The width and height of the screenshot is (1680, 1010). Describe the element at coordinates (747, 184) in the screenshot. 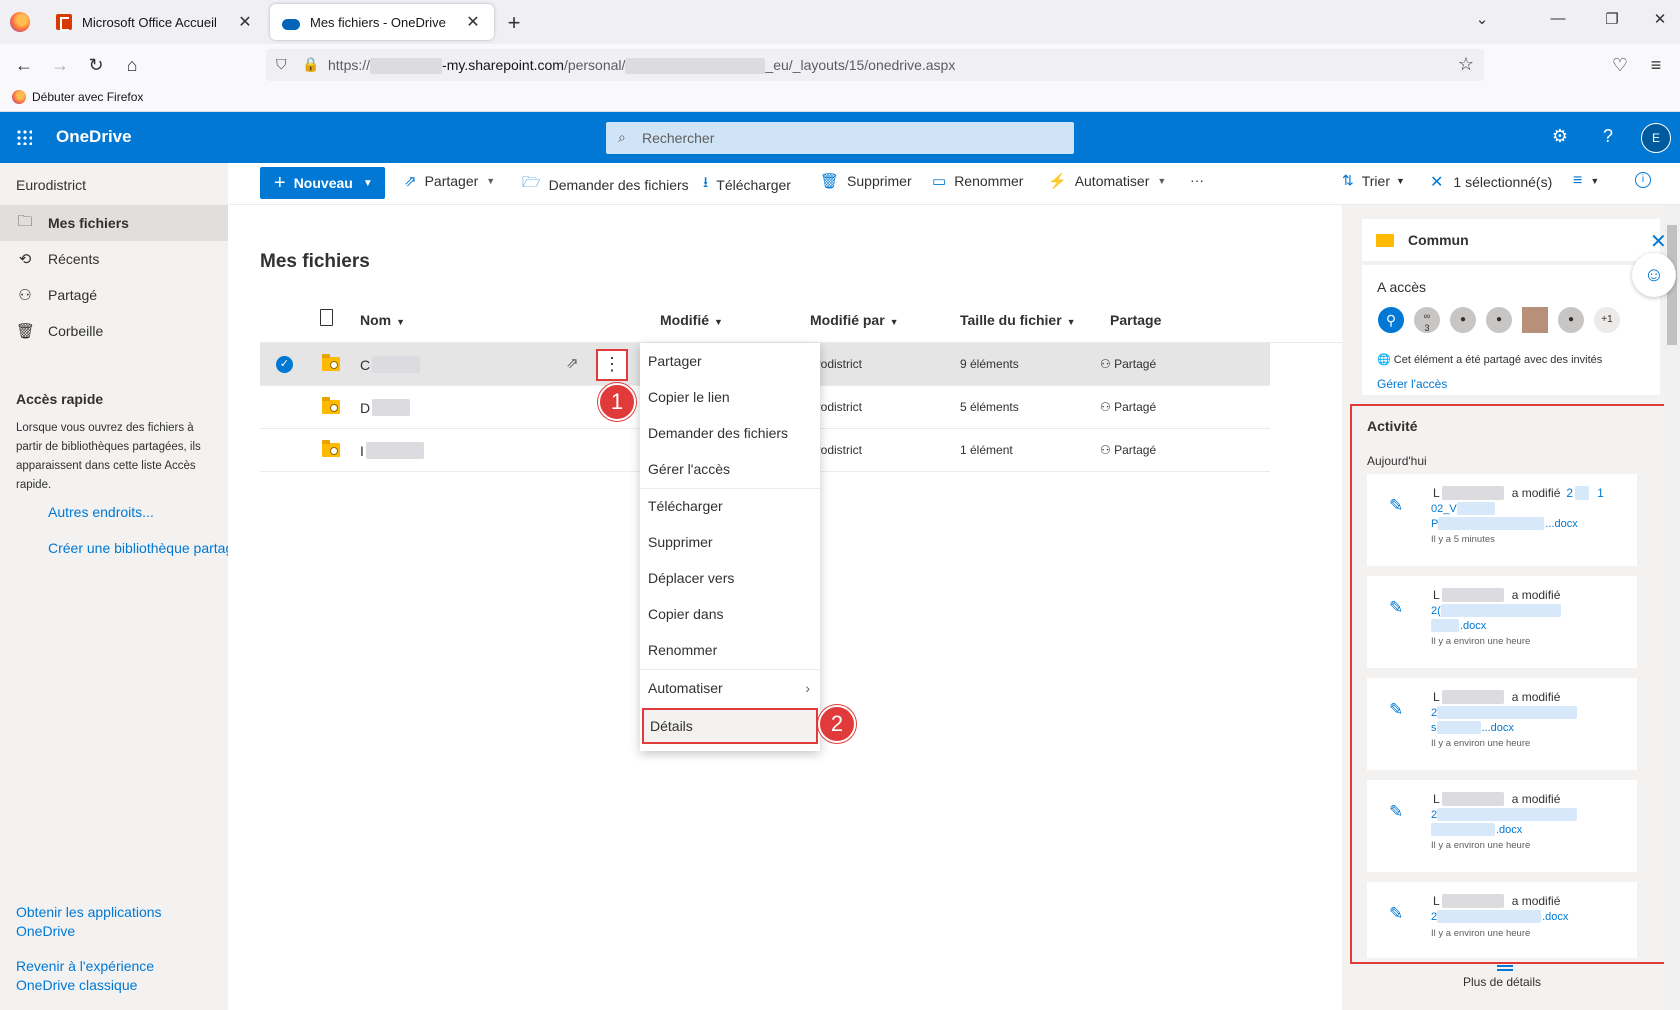

I see `download-command: ⭳ Télécharger` at that location.